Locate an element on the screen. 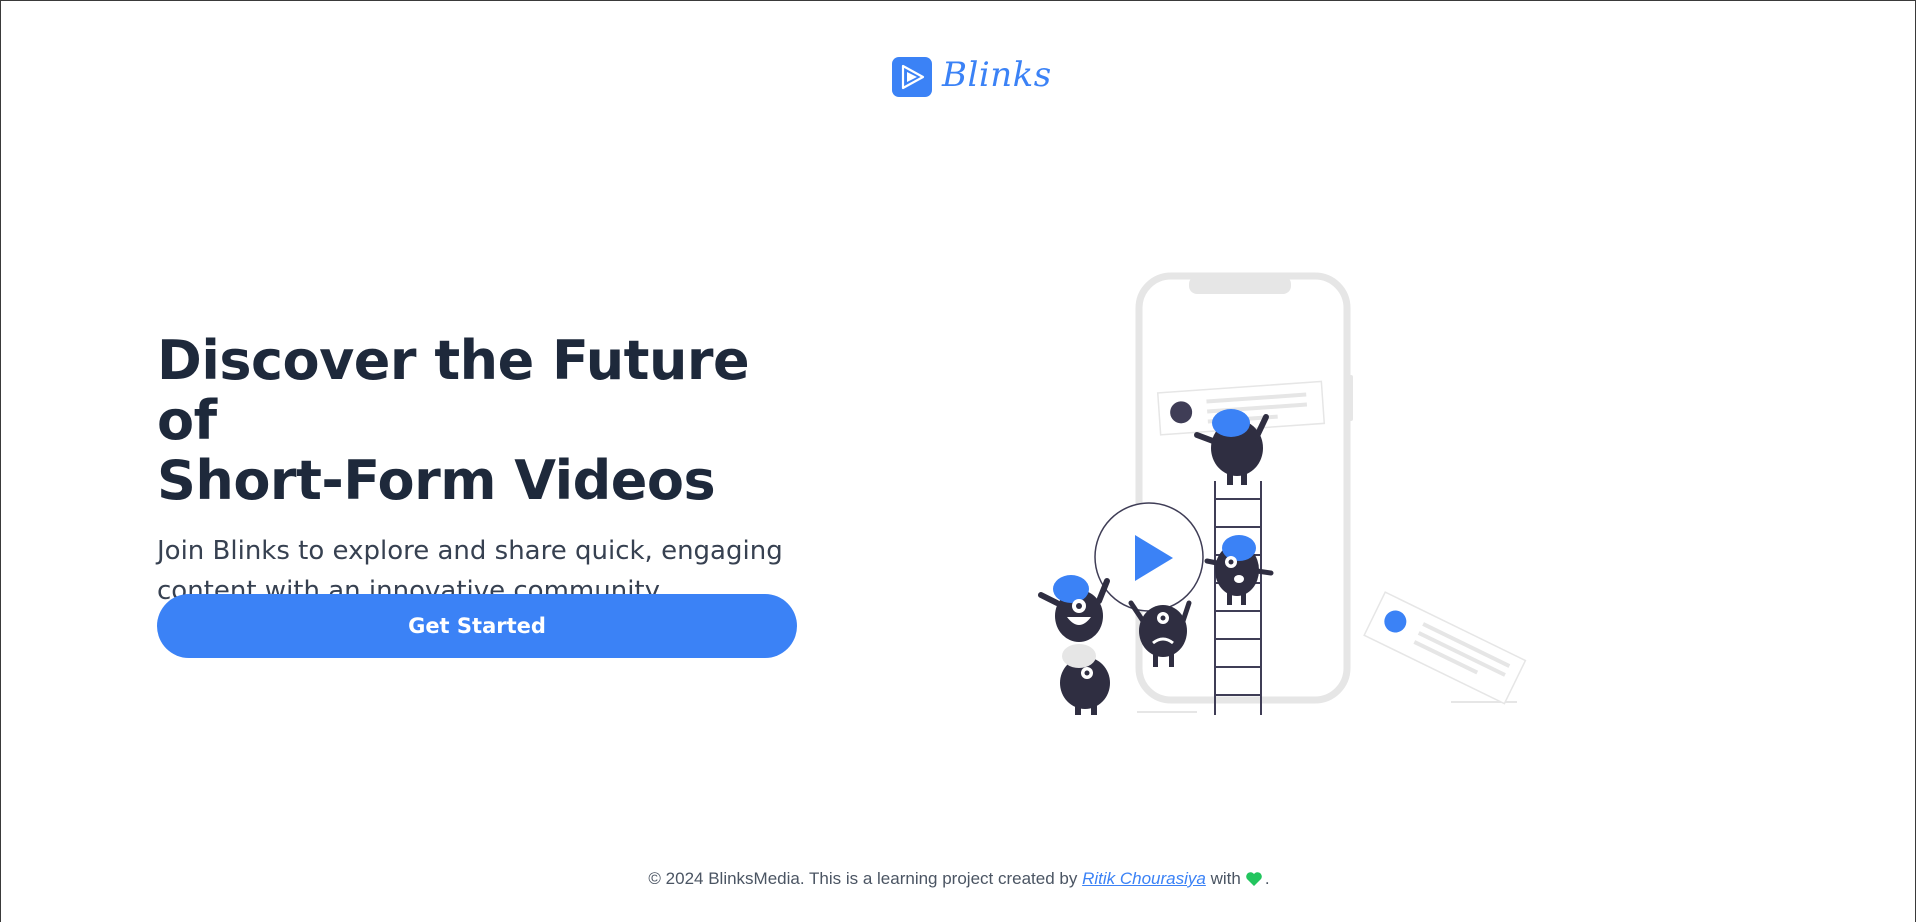 This screenshot has height=923, width=1916. author-link: Ritik Chourasiya is located at coordinates (1144, 878).